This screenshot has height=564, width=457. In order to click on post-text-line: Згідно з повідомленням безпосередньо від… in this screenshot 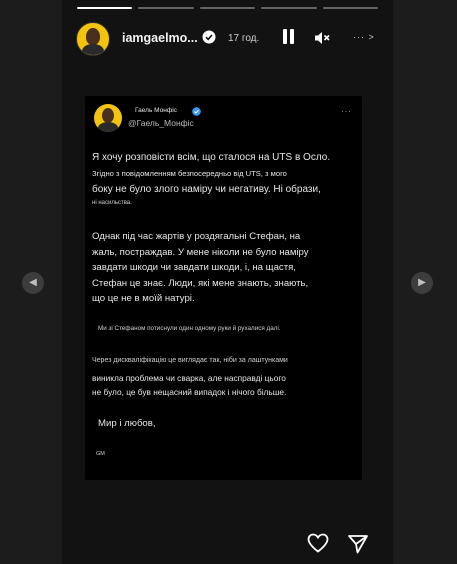, I will do `click(189, 173)`.